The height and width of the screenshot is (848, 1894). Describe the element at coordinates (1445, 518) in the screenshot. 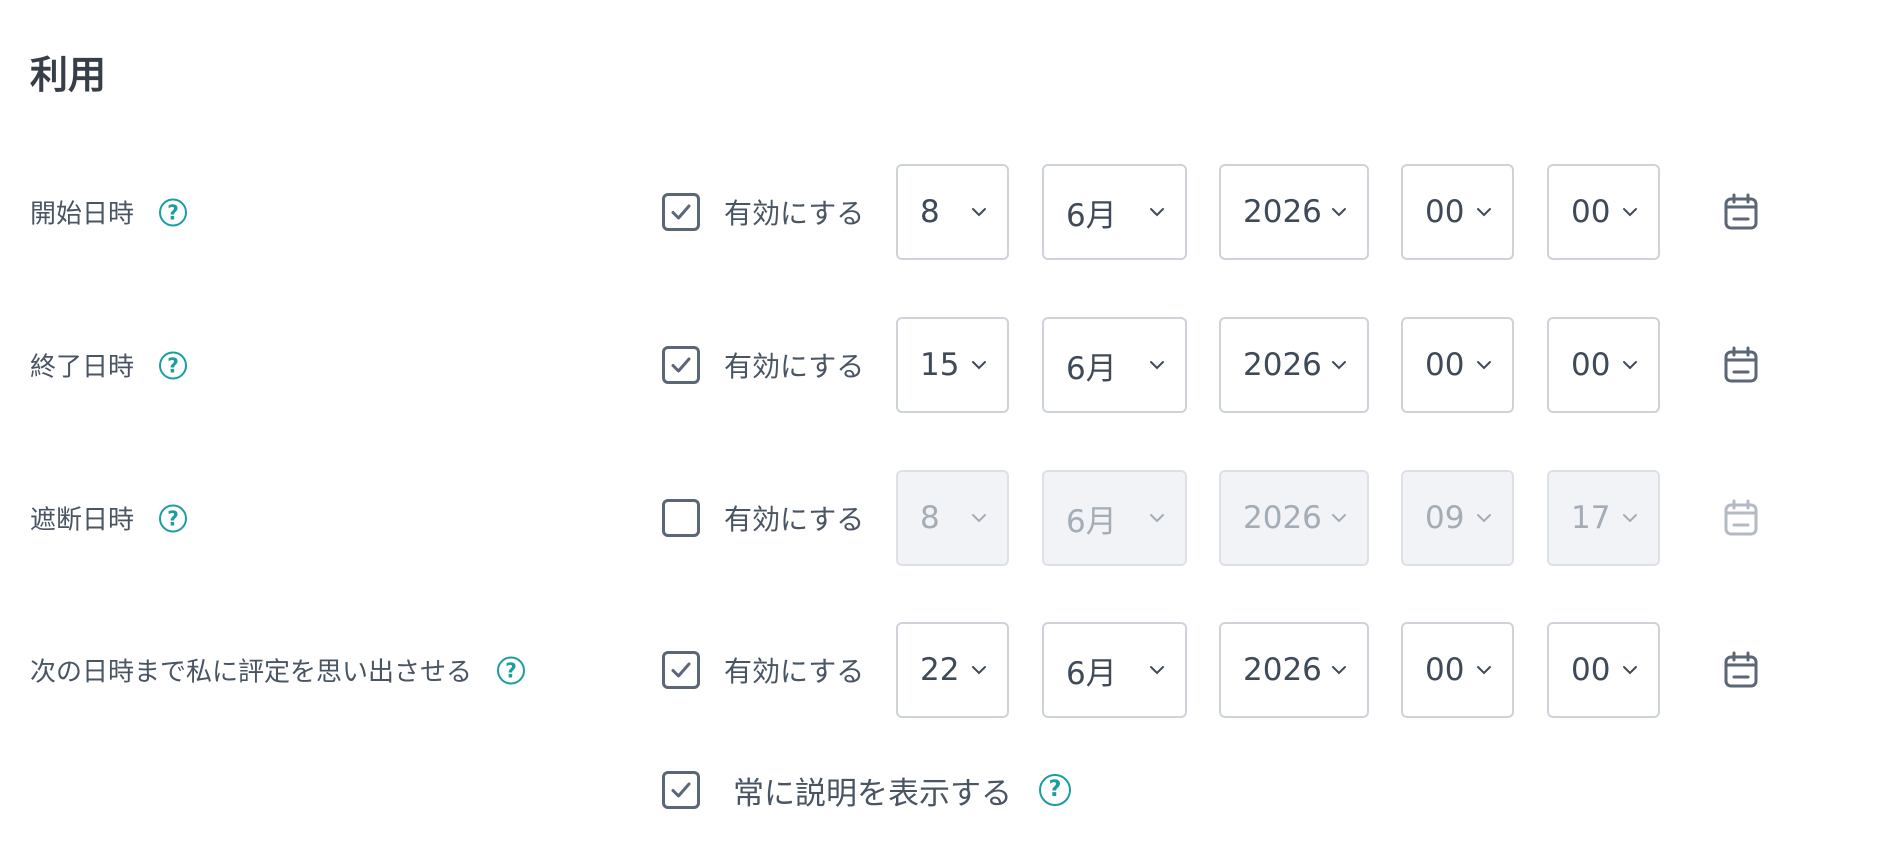

I see `hour-value: 09` at that location.